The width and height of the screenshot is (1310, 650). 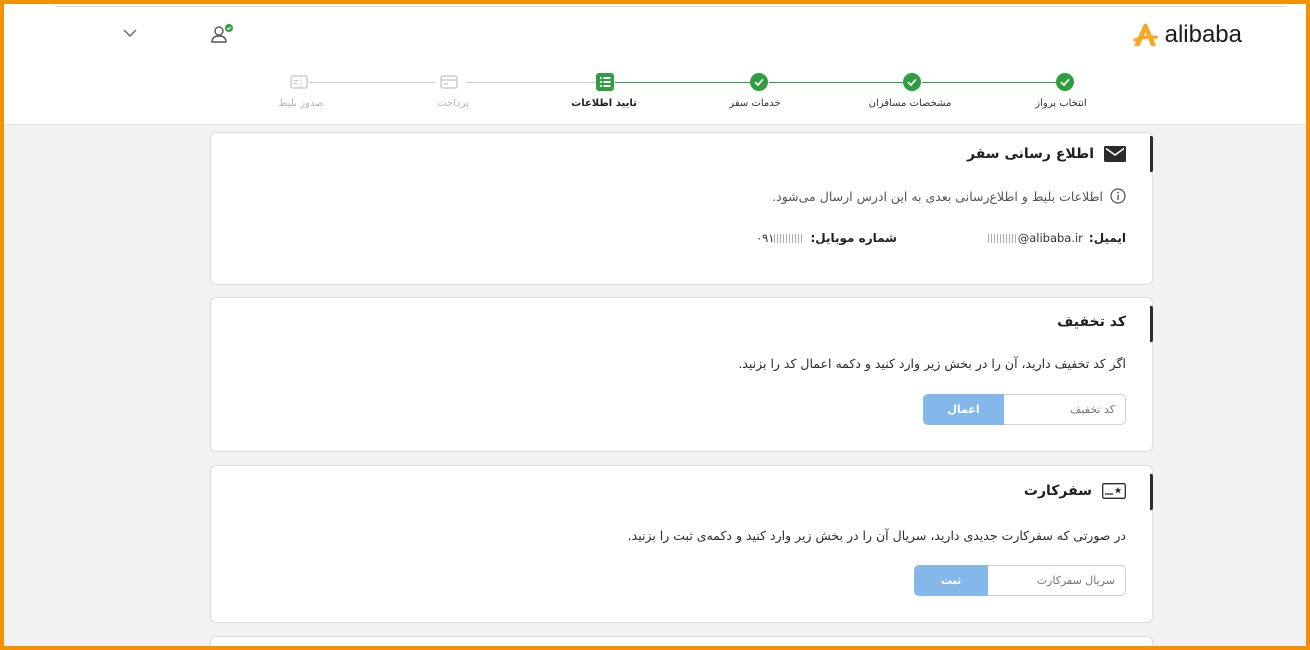 I want to click on safarcard-serial-input, so click(x=1057, y=580).